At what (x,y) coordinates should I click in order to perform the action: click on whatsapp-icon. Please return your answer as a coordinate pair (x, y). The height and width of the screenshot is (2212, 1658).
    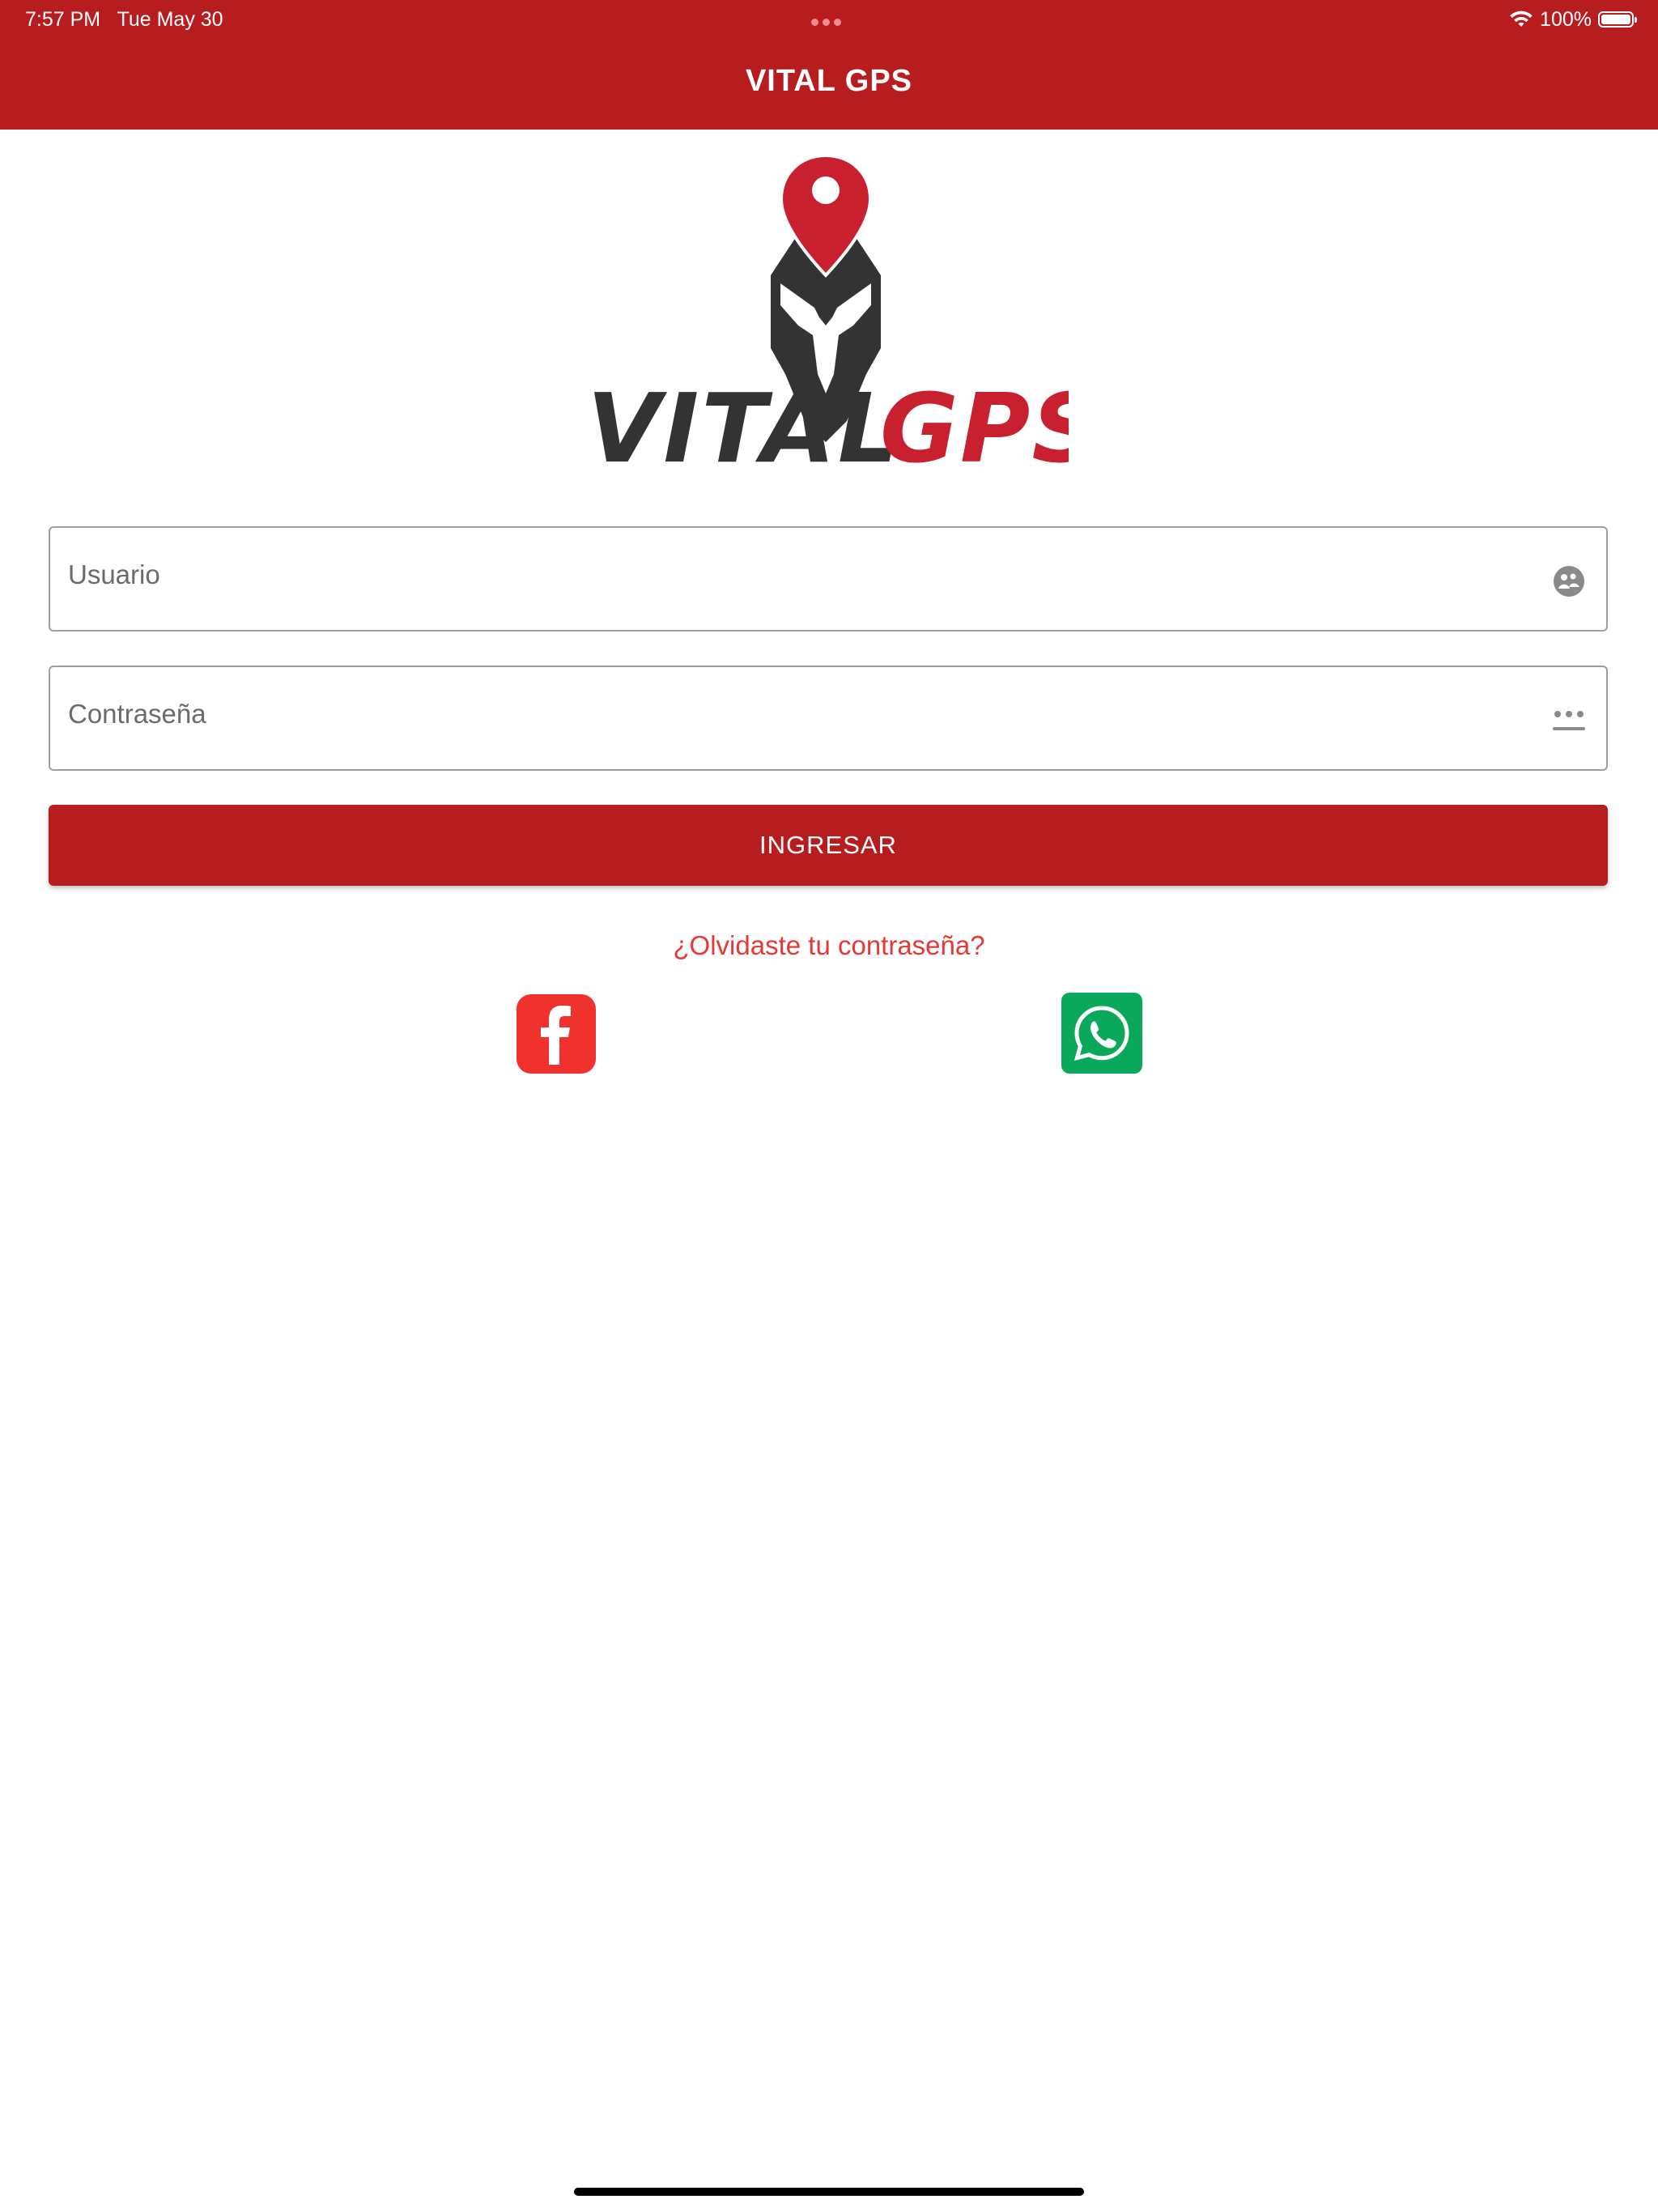
    Looking at the image, I should click on (1101, 1034).